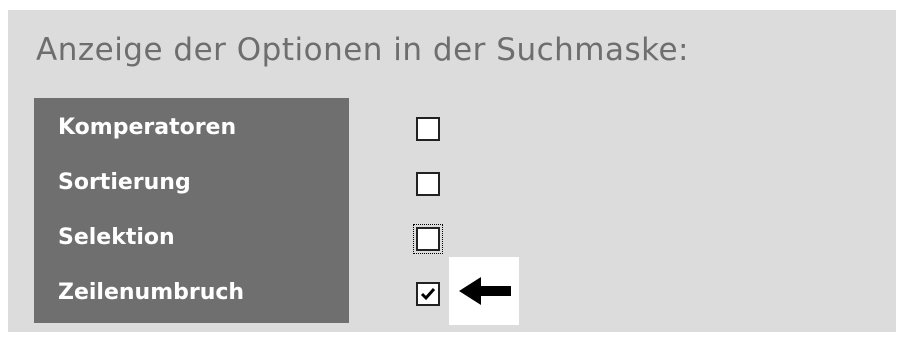  Describe the element at coordinates (124, 182) in the screenshot. I see `option-label-sortierung: Sortierung` at that location.